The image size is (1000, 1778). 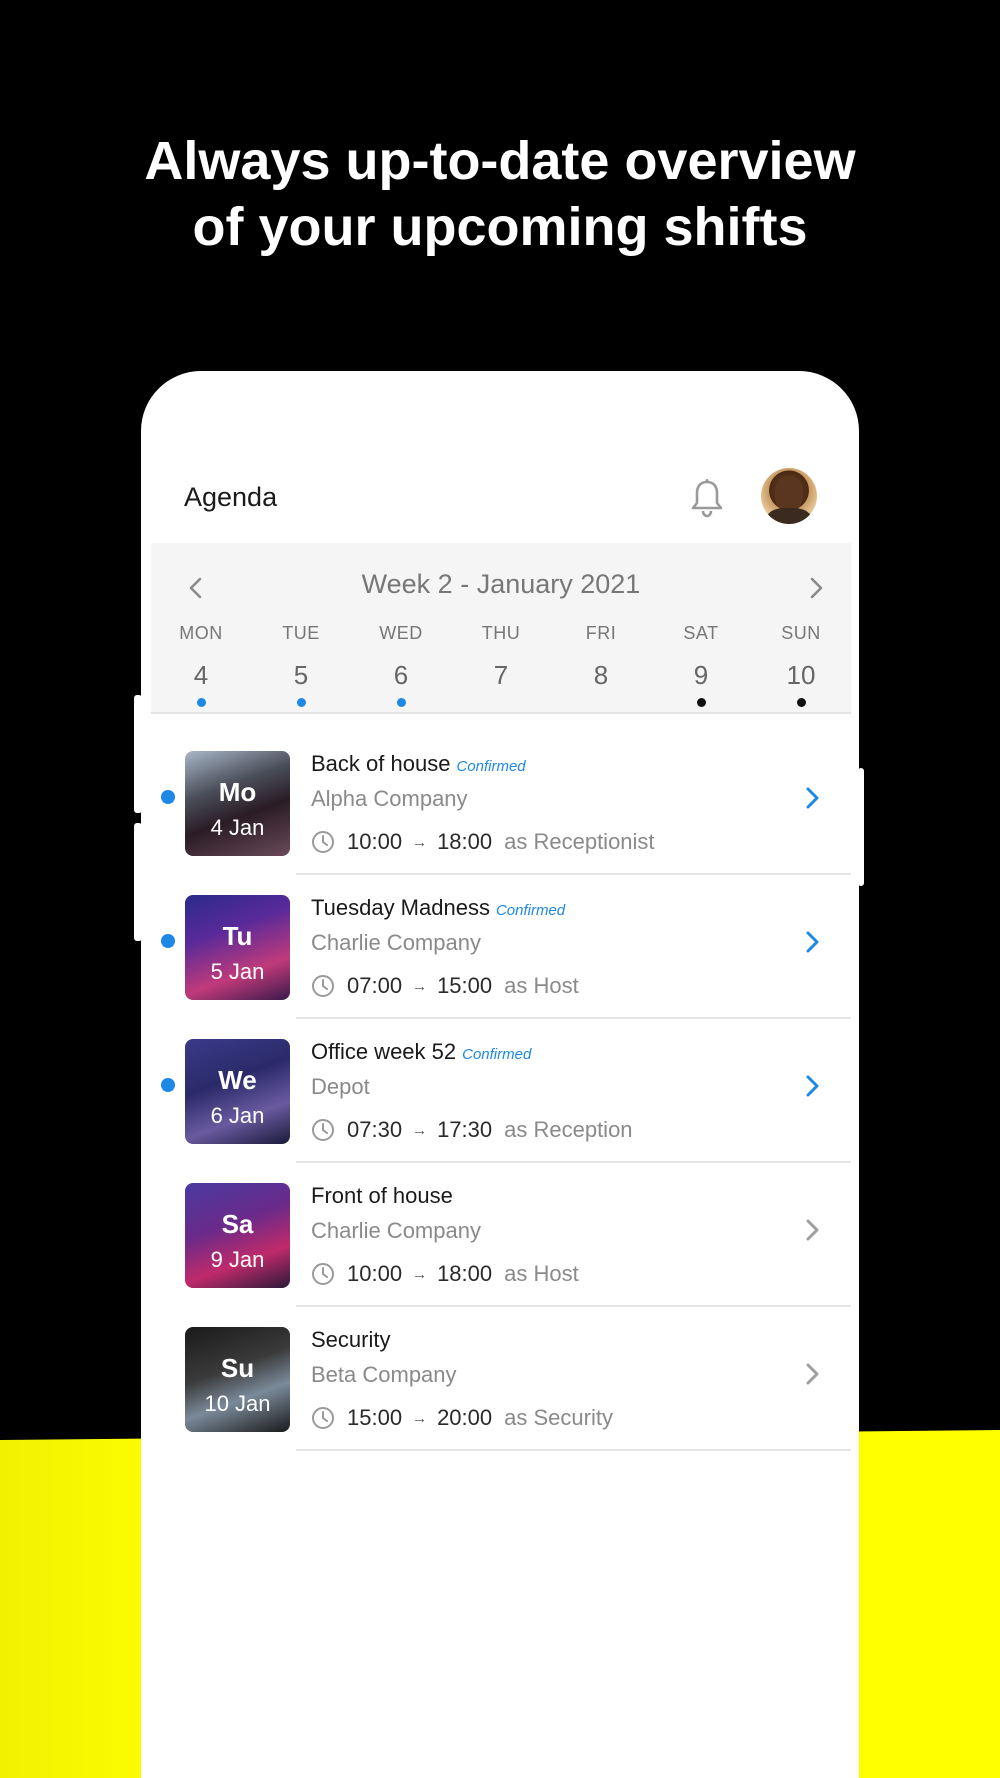 I want to click on avatar-shirt, so click(x=789, y=516).